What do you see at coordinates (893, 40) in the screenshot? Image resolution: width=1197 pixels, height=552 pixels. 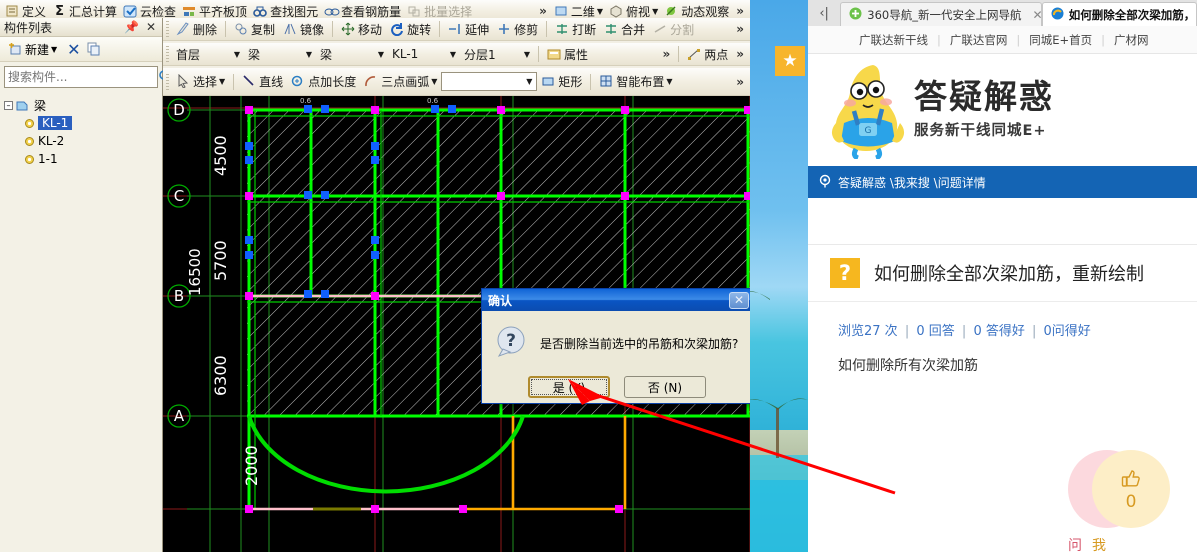 I see `bookmark-0: 广联达新干线` at bounding box center [893, 40].